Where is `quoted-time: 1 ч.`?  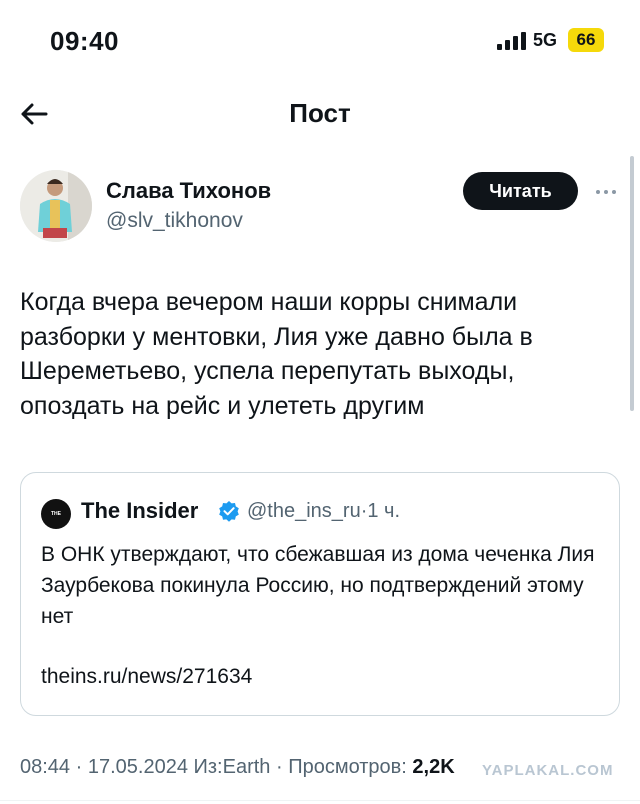
quoted-time: 1 ч. is located at coordinates (384, 511).